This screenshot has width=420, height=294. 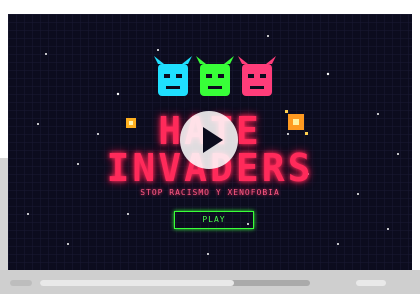 What do you see at coordinates (214, 220) in the screenshot?
I see `play-game-button: PLAY` at bounding box center [214, 220].